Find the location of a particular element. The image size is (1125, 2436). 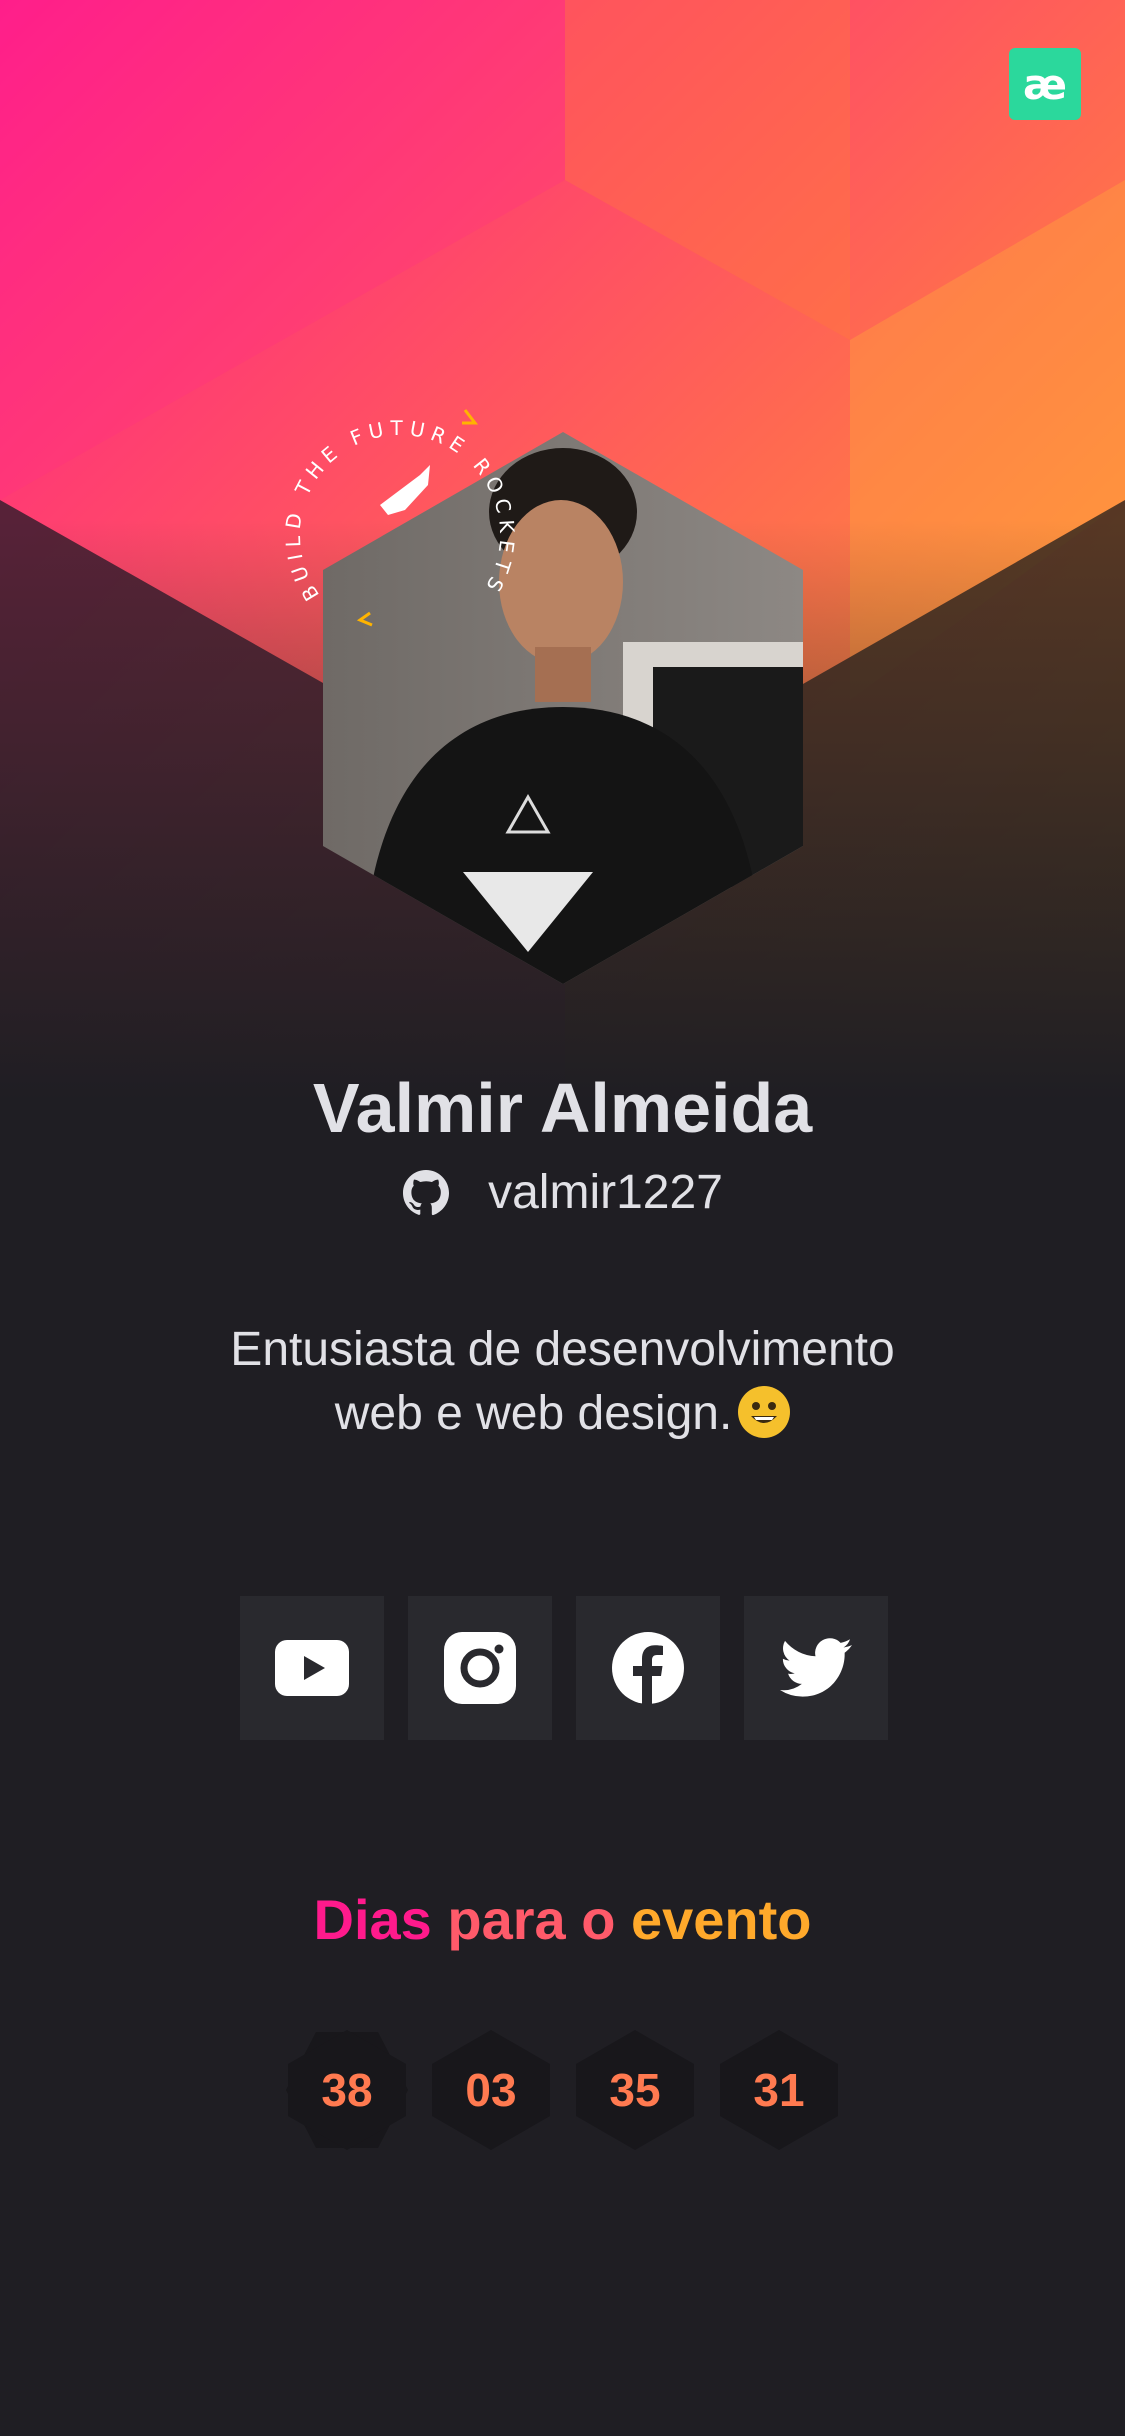

bio-line-2: web e web design. is located at coordinates (533, 1413).